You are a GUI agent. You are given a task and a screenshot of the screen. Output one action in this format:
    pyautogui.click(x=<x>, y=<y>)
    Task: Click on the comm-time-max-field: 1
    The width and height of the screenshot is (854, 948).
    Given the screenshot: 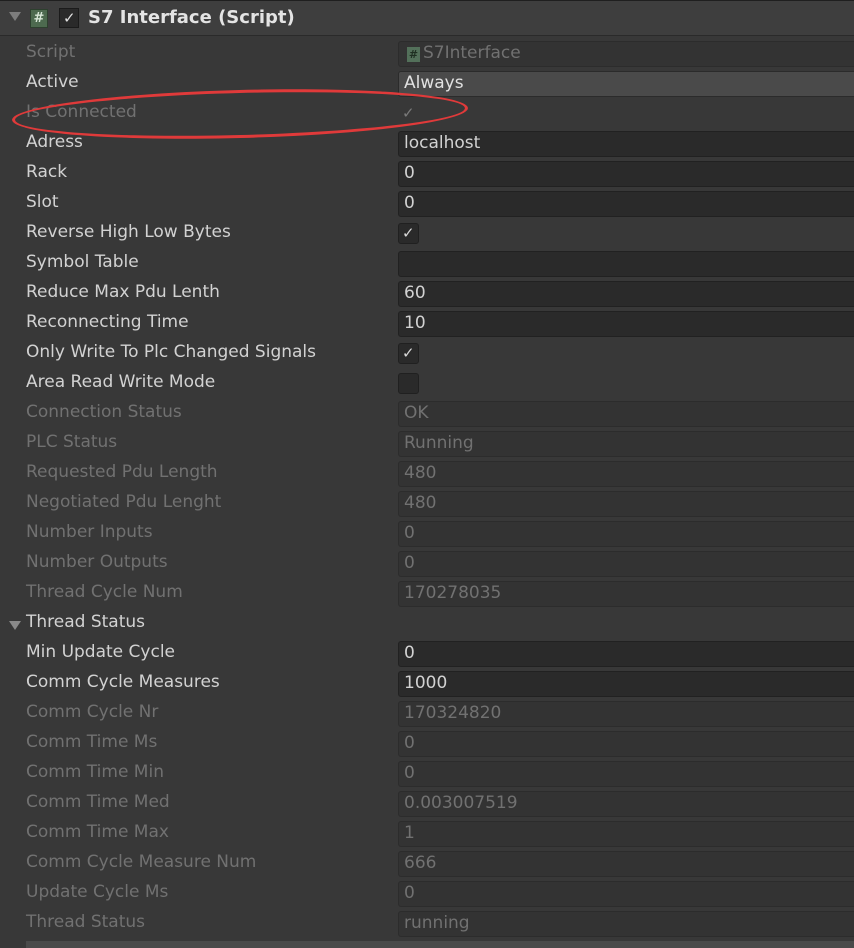 What is the action you would take?
    pyautogui.click(x=626, y=834)
    